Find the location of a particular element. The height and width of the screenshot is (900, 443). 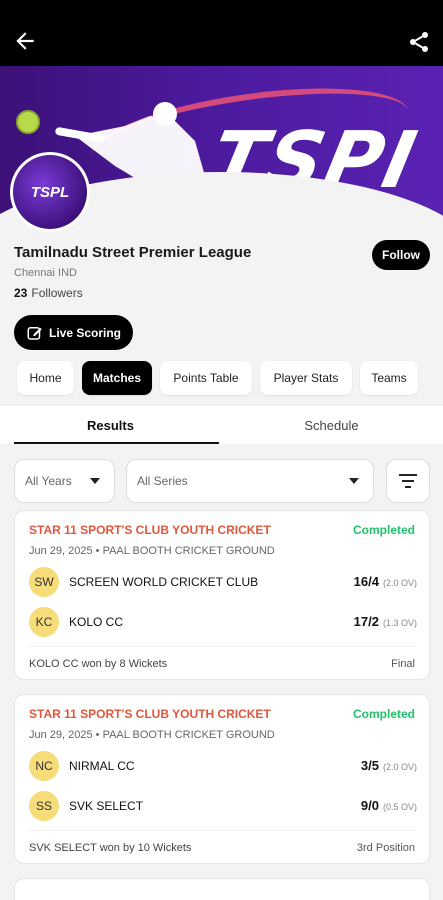

match-result: KOLO CC won by 8 Wickets is located at coordinates (98, 664).